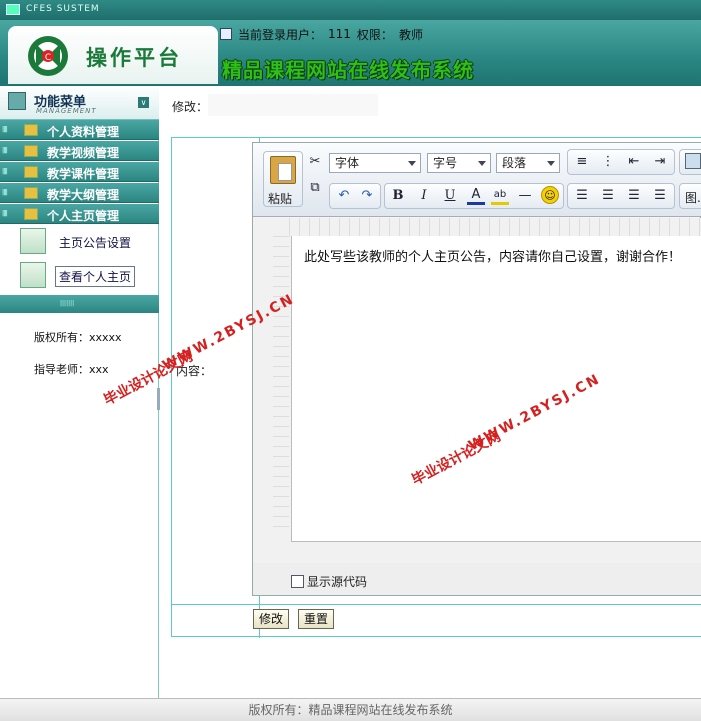 The width and height of the screenshot is (701, 721). What do you see at coordinates (582, 196) in the screenshot?
I see `align-left-icon: ☰` at bounding box center [582, 196].